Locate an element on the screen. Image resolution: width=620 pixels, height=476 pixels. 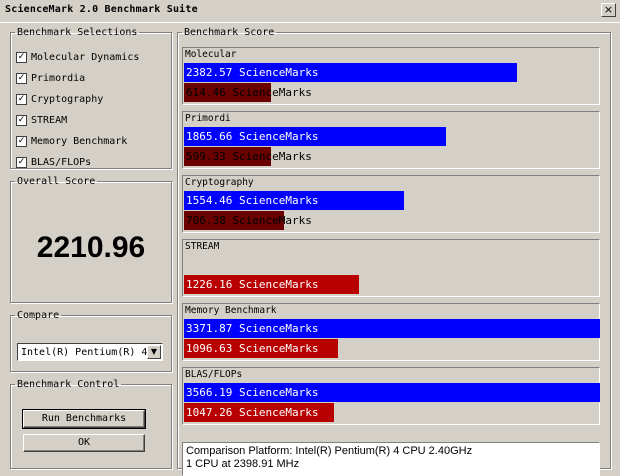
checkbox-primordia: ✓ Primordia is located at coordinates (50, 78).